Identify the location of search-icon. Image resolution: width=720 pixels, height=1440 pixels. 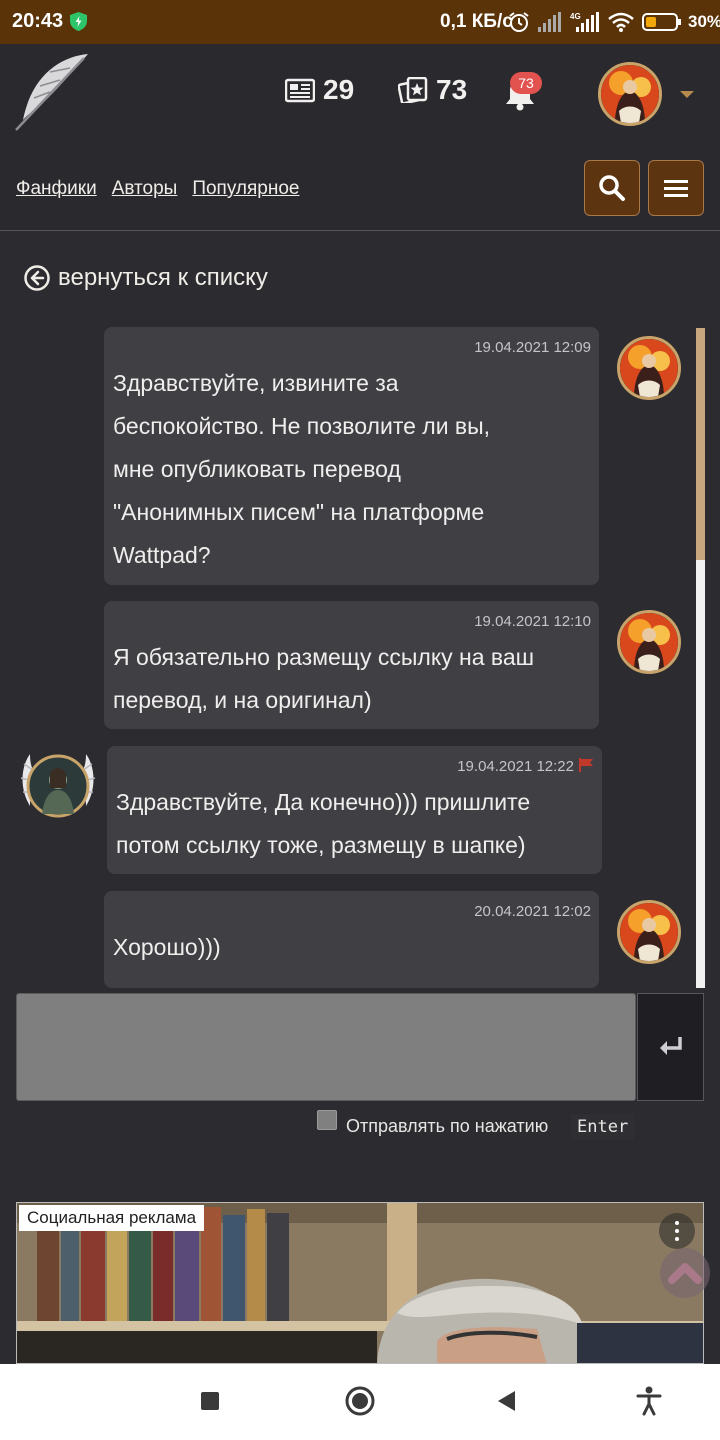
(612, 188).